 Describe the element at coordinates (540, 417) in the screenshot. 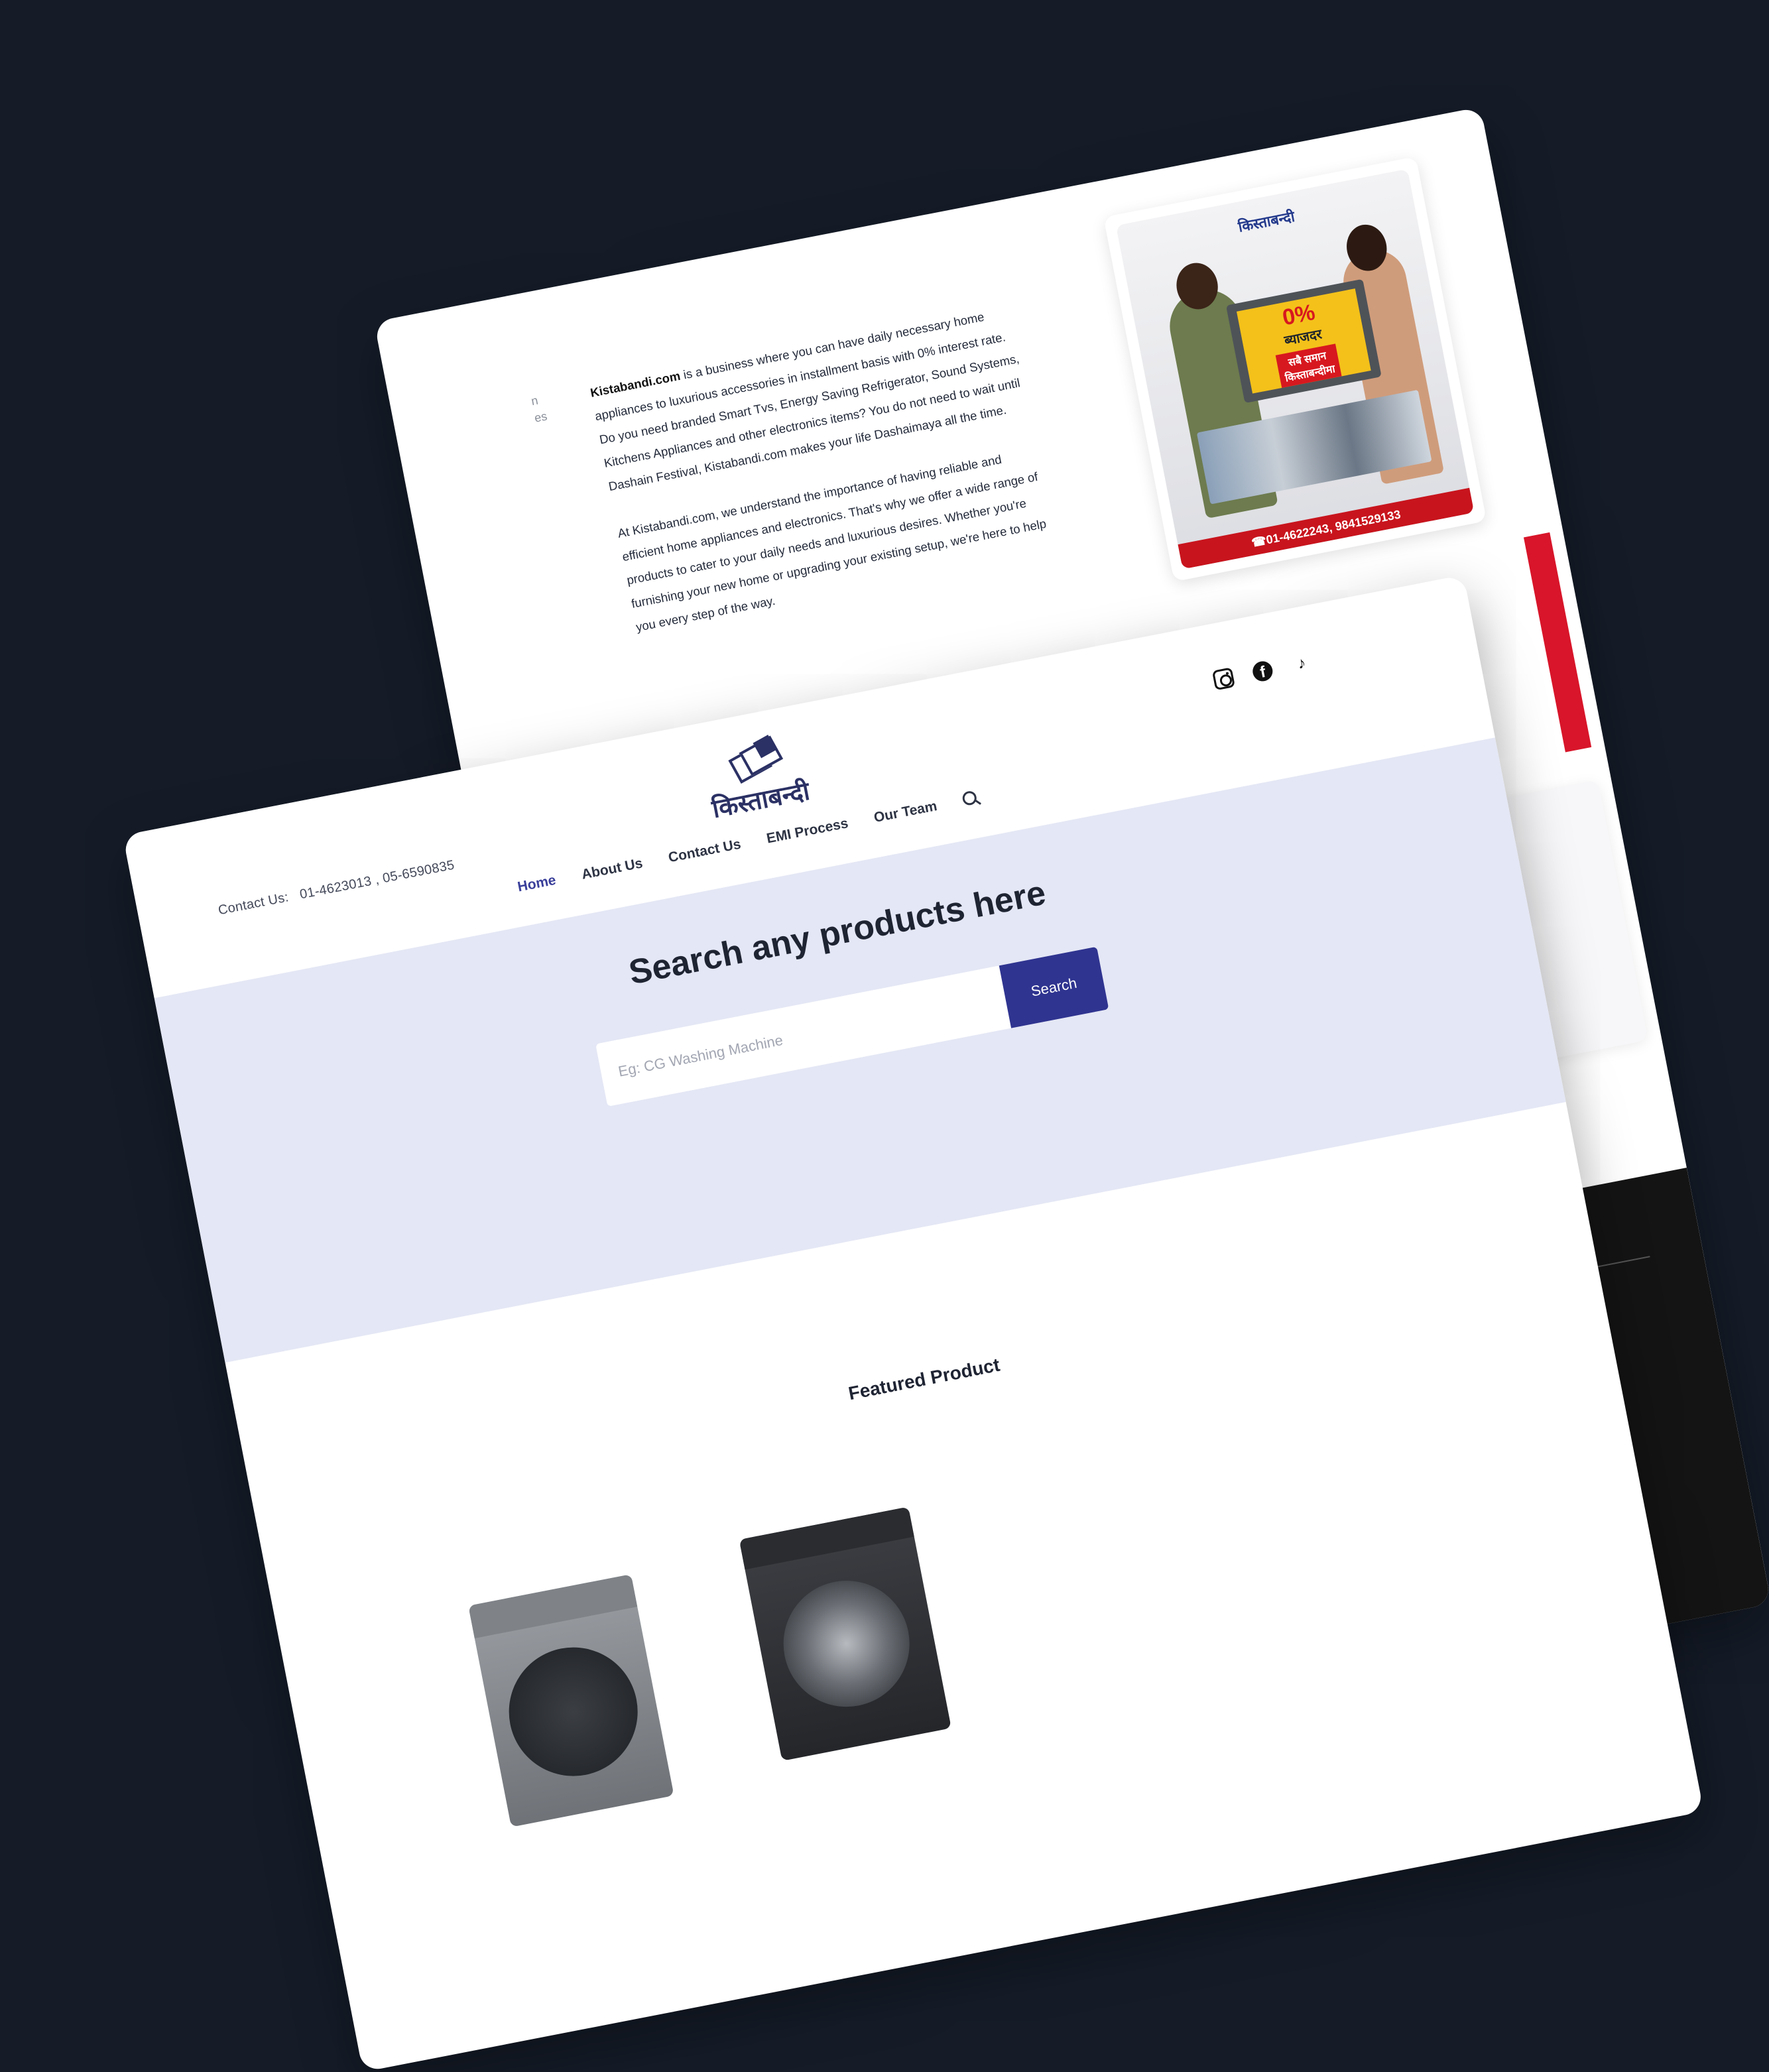

I see `background-info-line2: es` at that location.